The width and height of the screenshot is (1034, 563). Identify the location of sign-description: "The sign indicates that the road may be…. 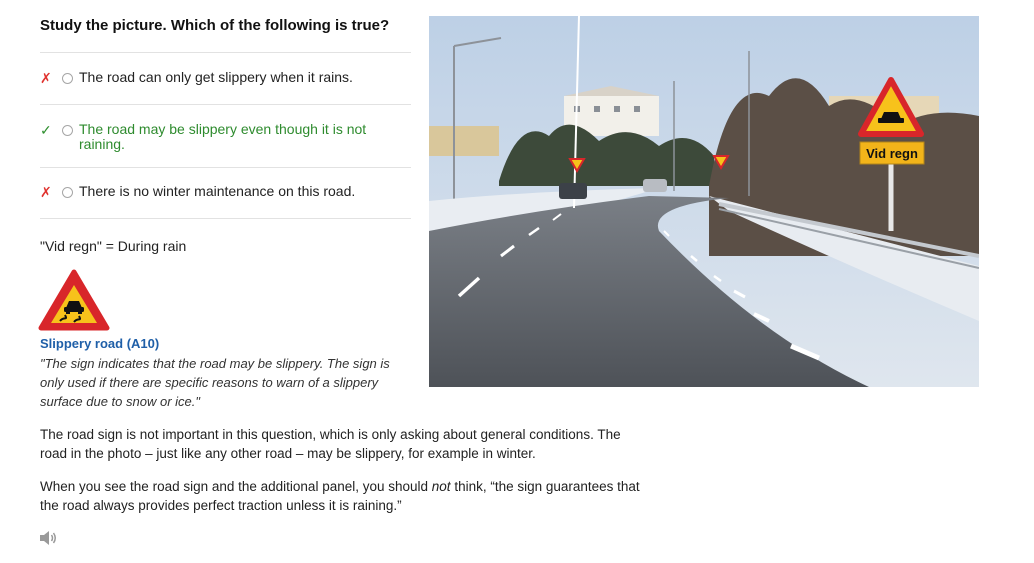
(215, 382).